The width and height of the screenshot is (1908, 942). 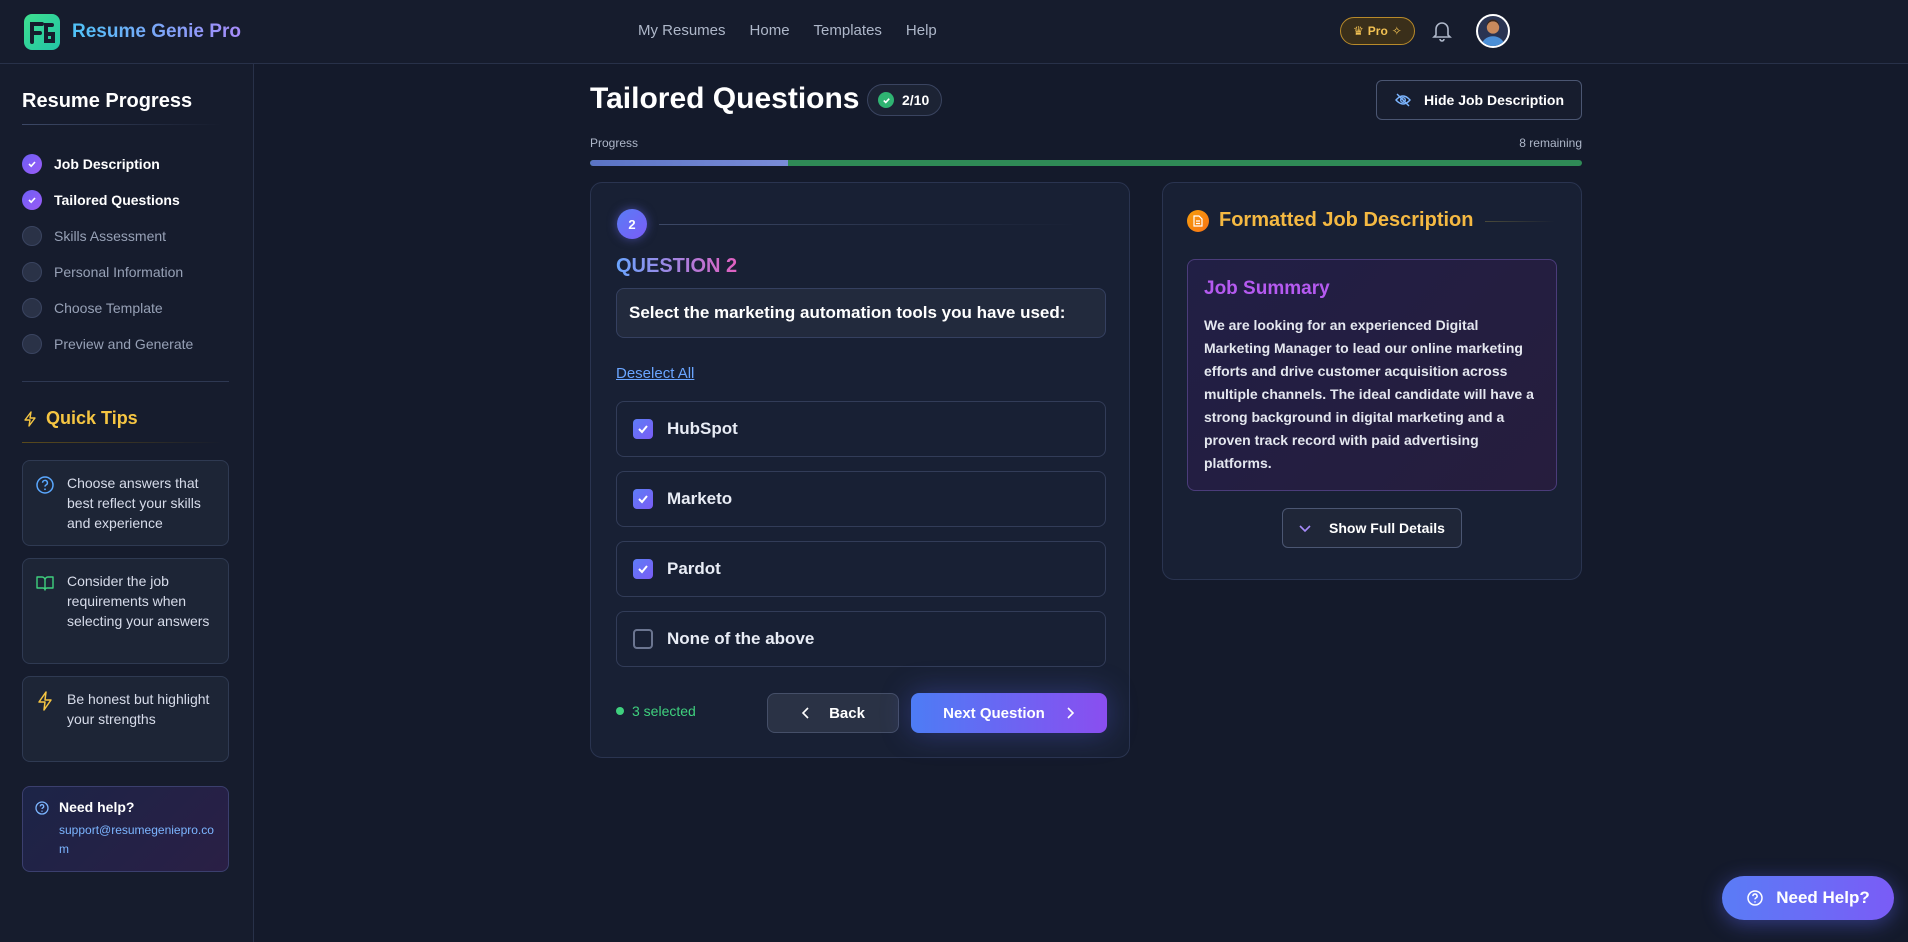 What do you see at coordinates (682, 30) in the screenshot?
I see `nav-my-resumes: My Resumes` at bounding box center [682, 30].